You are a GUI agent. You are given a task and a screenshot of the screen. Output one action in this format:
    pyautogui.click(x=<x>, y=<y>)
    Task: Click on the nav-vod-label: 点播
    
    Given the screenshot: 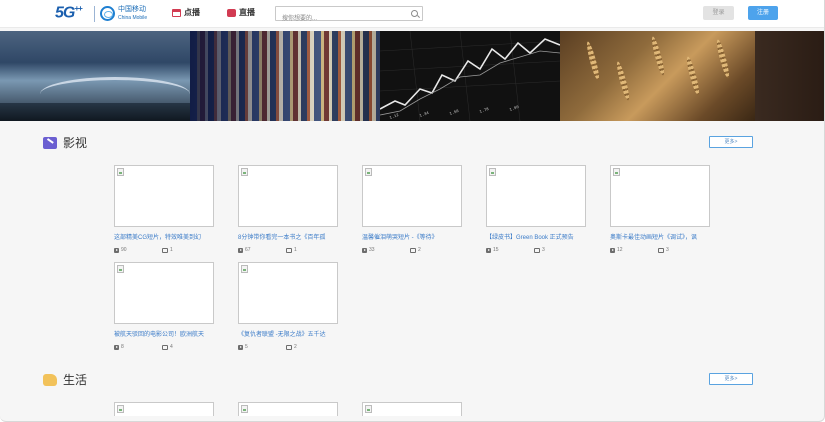 What is the action you would take?
    pyautogui.click(x=192, y=12)
    